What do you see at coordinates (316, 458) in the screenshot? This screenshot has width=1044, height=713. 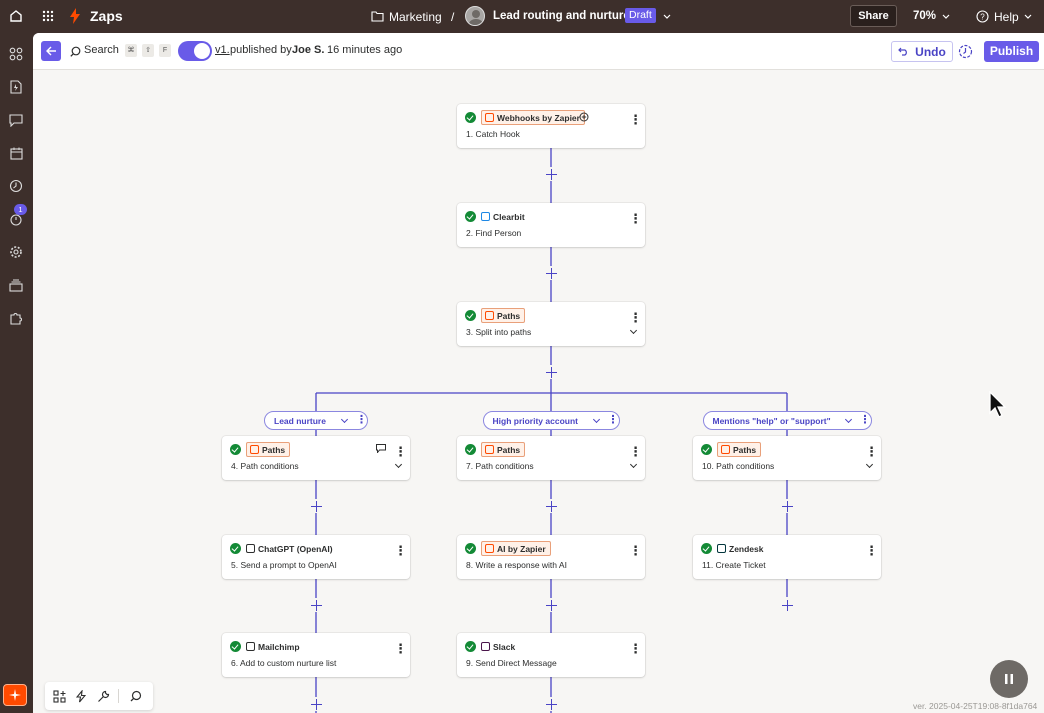 I see `step-card-4: Paths 4. Path conditions` at bounding box center [316, 458].